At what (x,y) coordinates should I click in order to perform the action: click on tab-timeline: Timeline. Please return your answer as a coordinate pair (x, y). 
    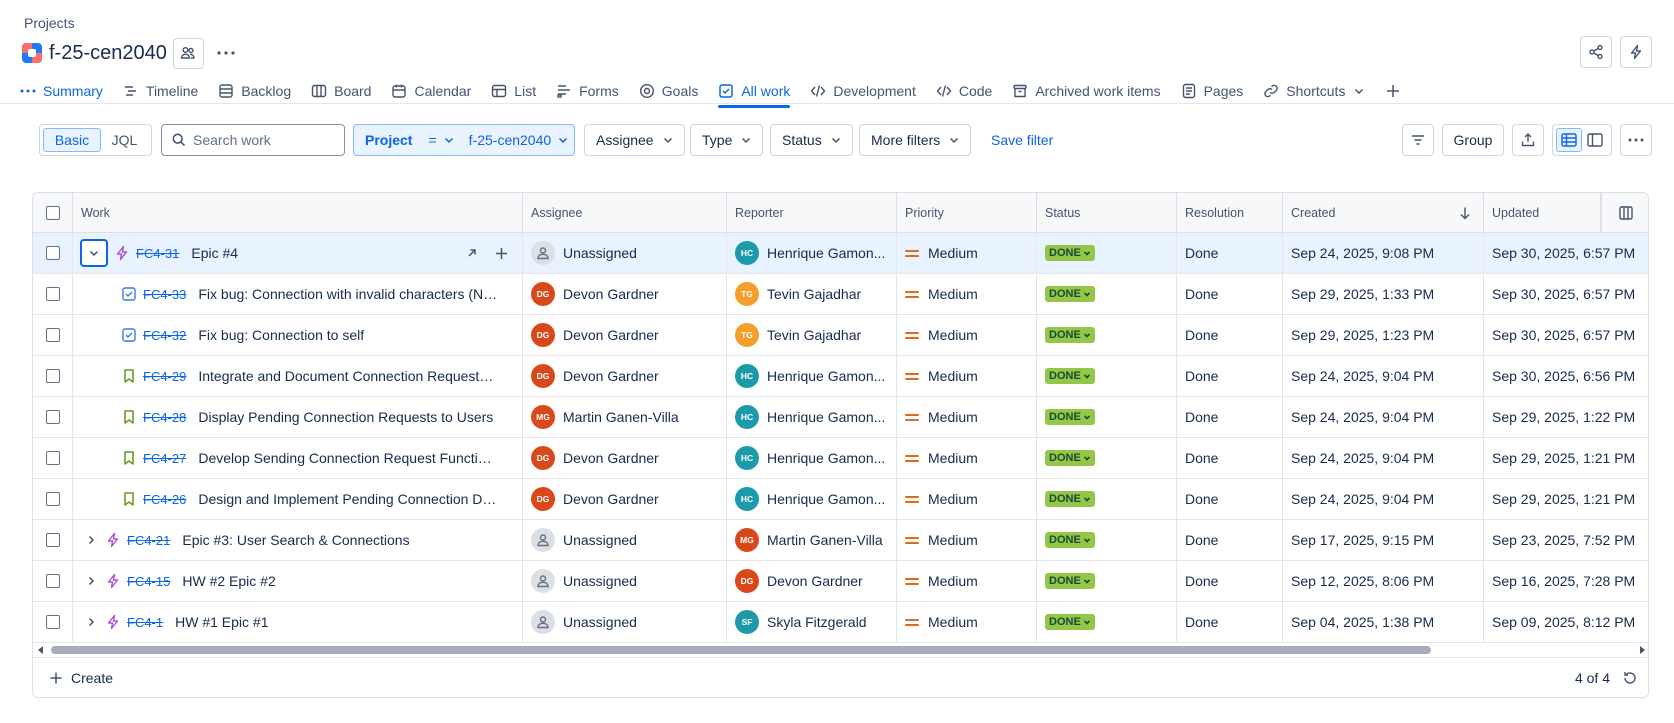
    Looking at the image, I should click on (160, 91).